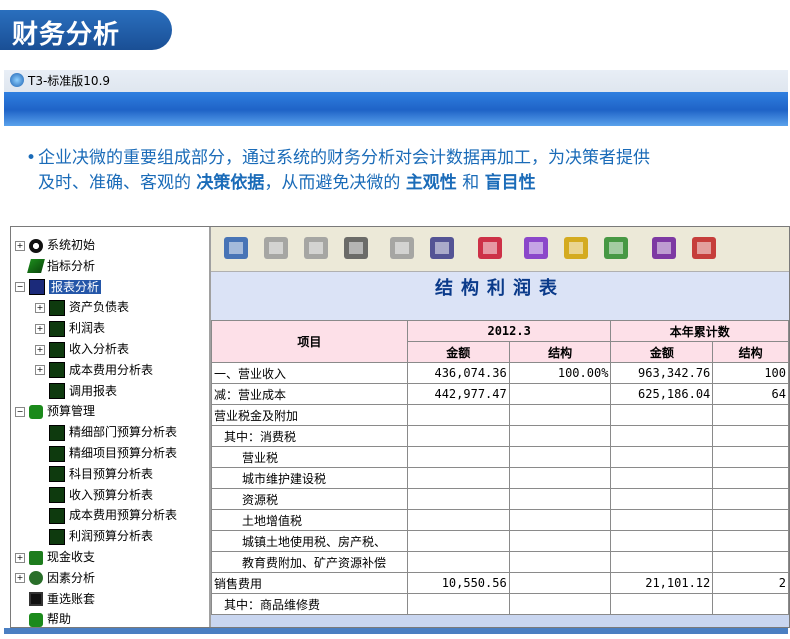  What do you see at coordinates (750, 583) in the screenshot?
I see `table-cell-s2: 2` at bounding box center [750, 583].